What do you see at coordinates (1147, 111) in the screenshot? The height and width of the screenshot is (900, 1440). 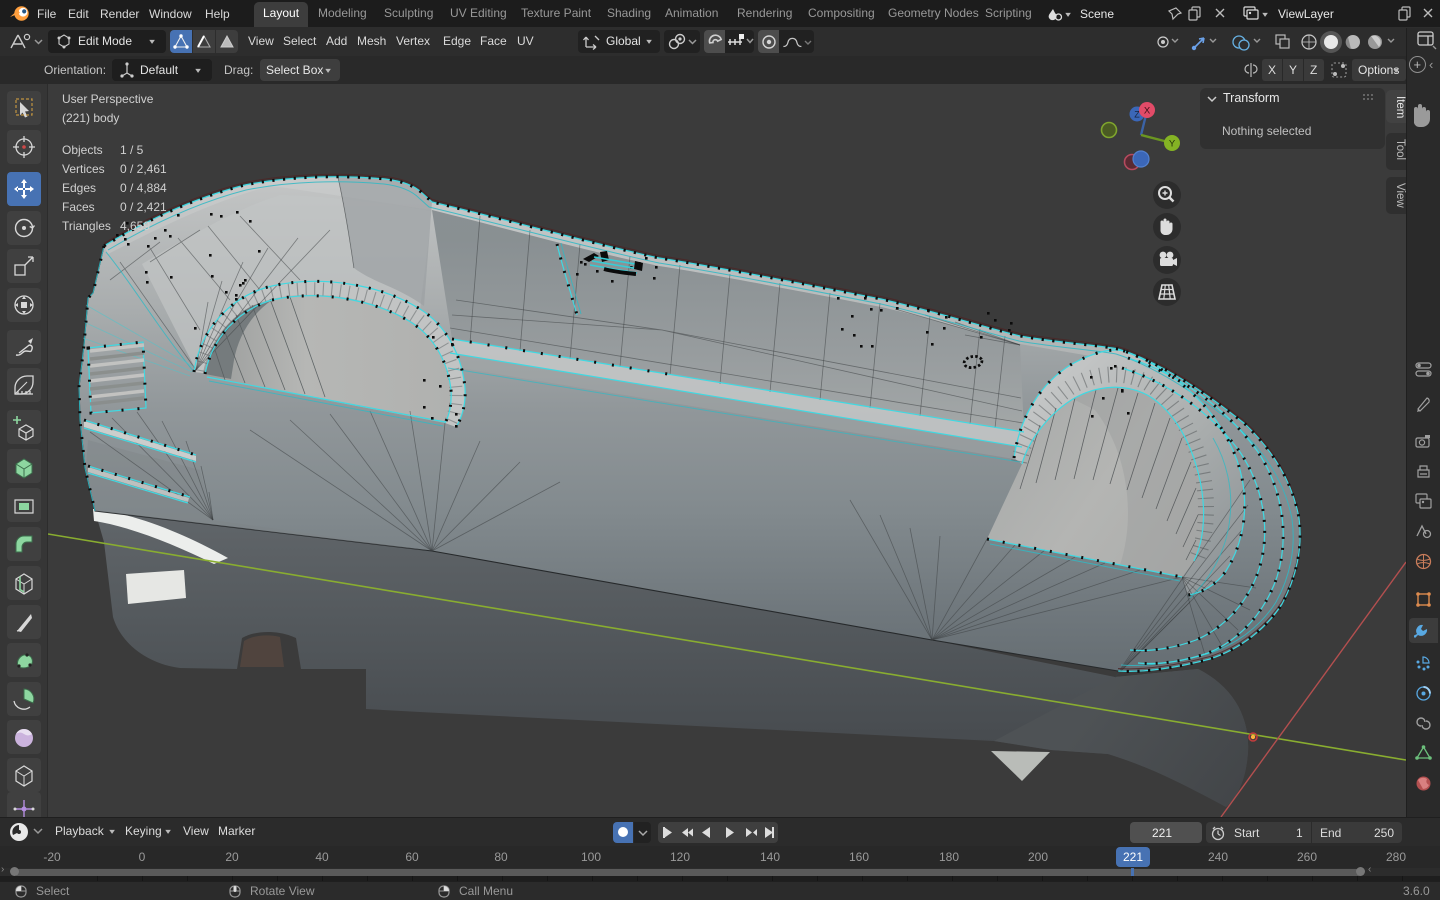 I see `svg-text: X` at bounding box center [1147, 111].